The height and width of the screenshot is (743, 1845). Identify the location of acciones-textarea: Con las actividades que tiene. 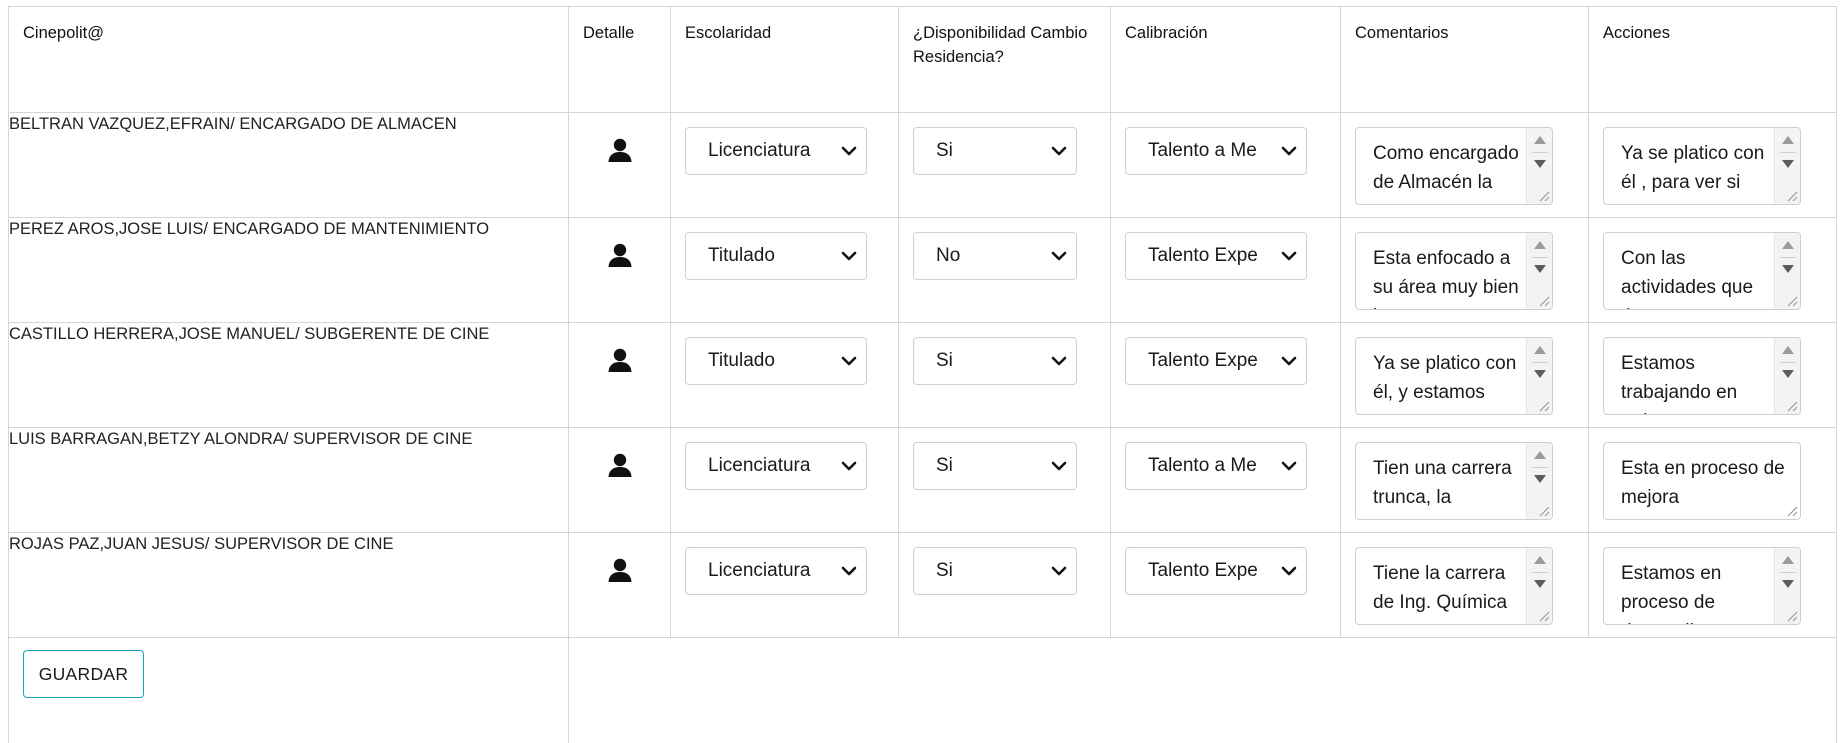
(1702, 271).